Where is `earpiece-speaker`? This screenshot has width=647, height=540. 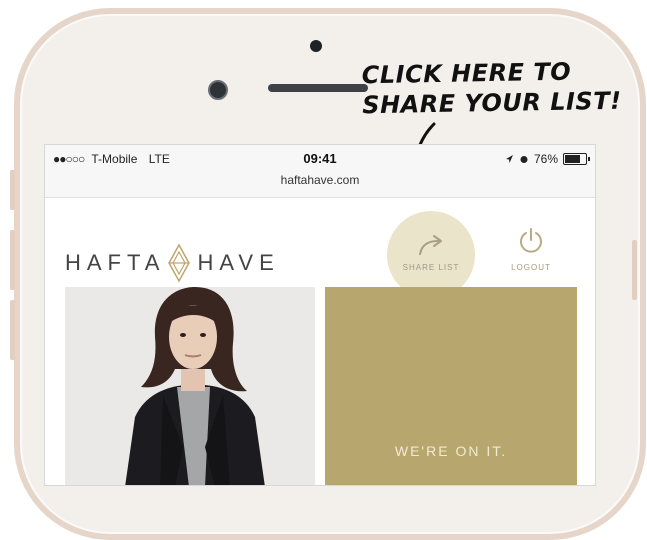
earpiece-speaker is located at coordinates (318, 88).